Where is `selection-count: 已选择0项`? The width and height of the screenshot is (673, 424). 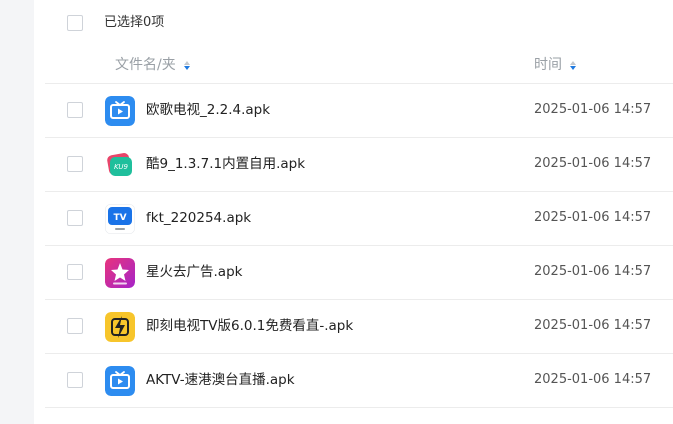
selection-count: 已选择0项 is located at coordinates (134, 22).